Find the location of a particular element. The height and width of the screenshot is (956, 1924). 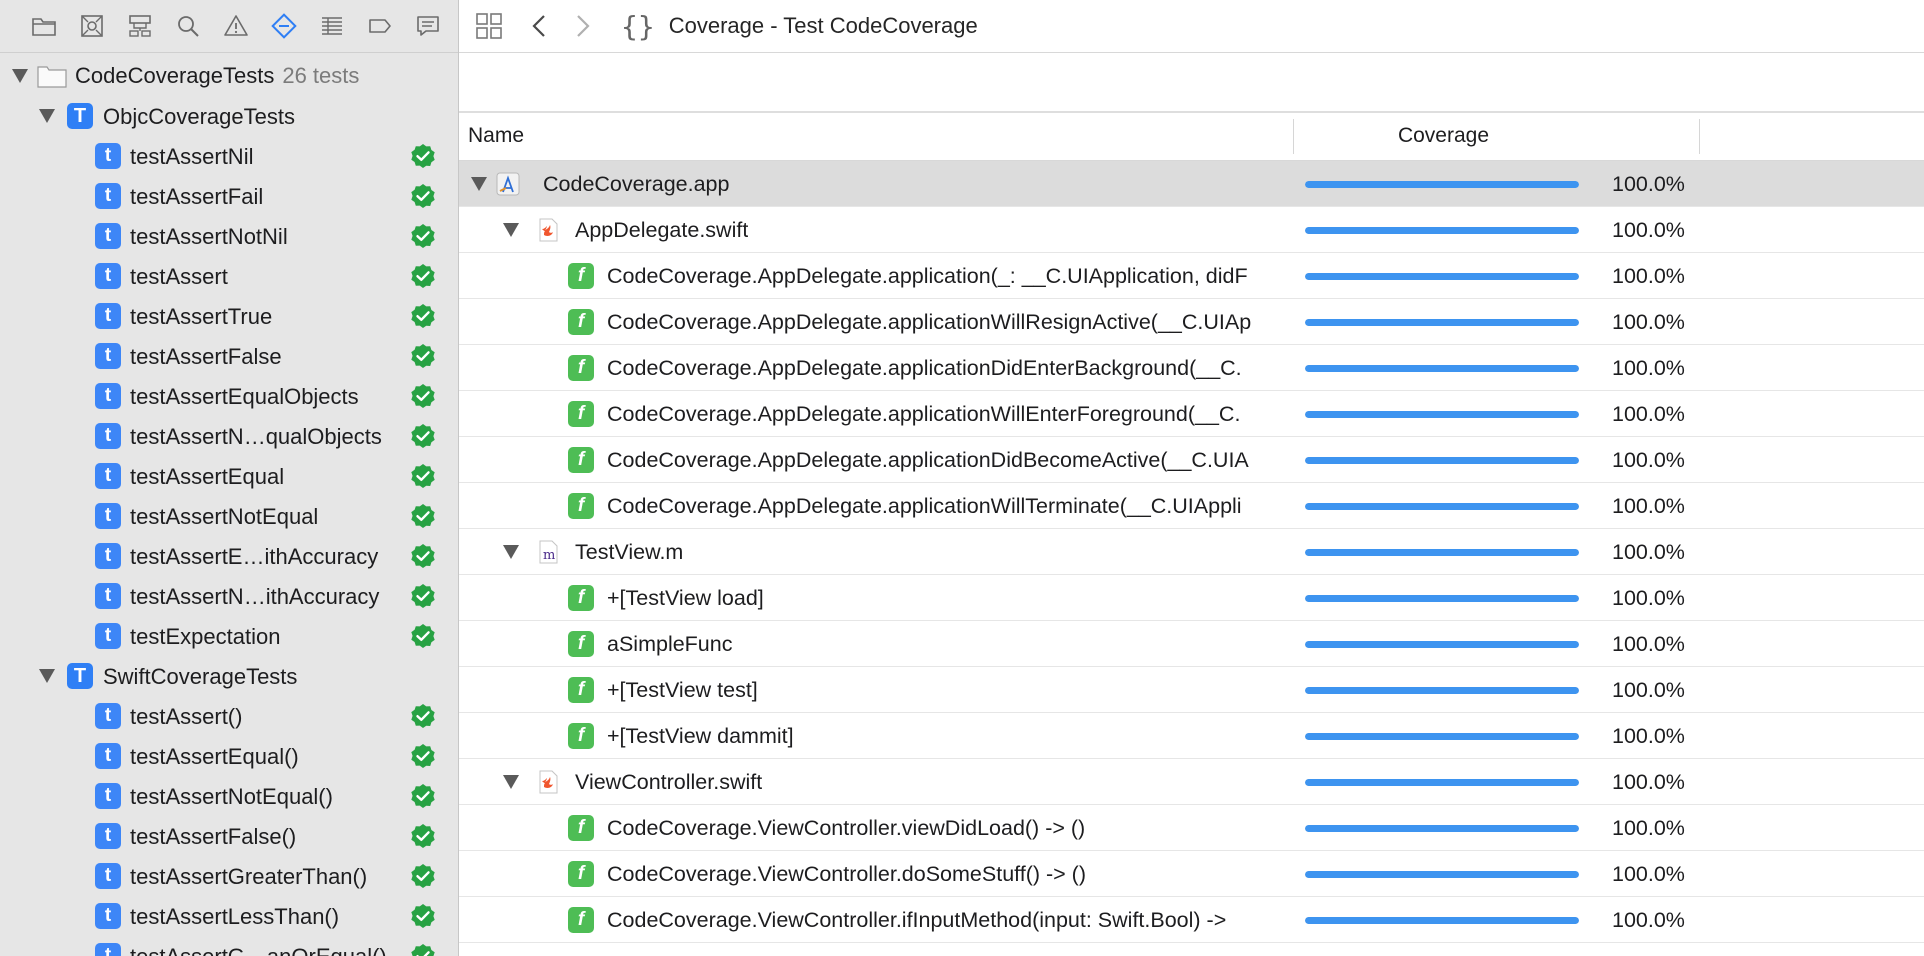

test-method-row: t testAssertEqual is located at coordinates (229, 476).